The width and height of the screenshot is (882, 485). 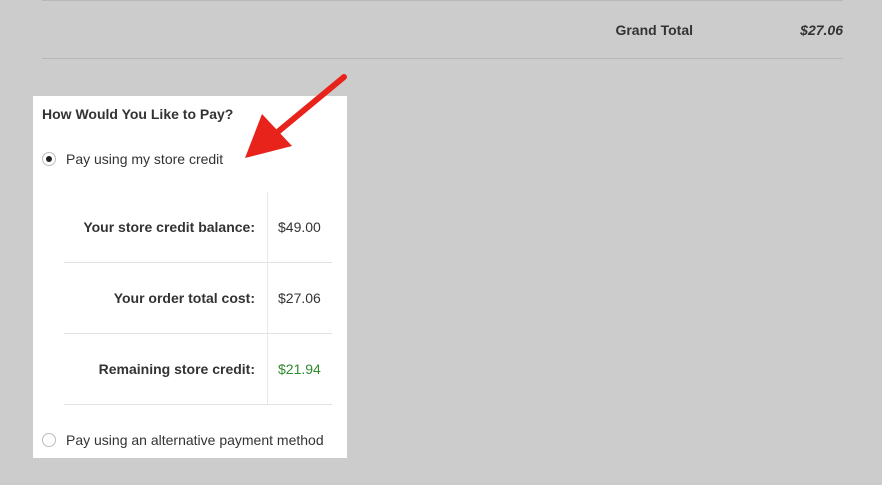 I want to click on grand-total-label: Grand Total, so click(x=654, y=30).